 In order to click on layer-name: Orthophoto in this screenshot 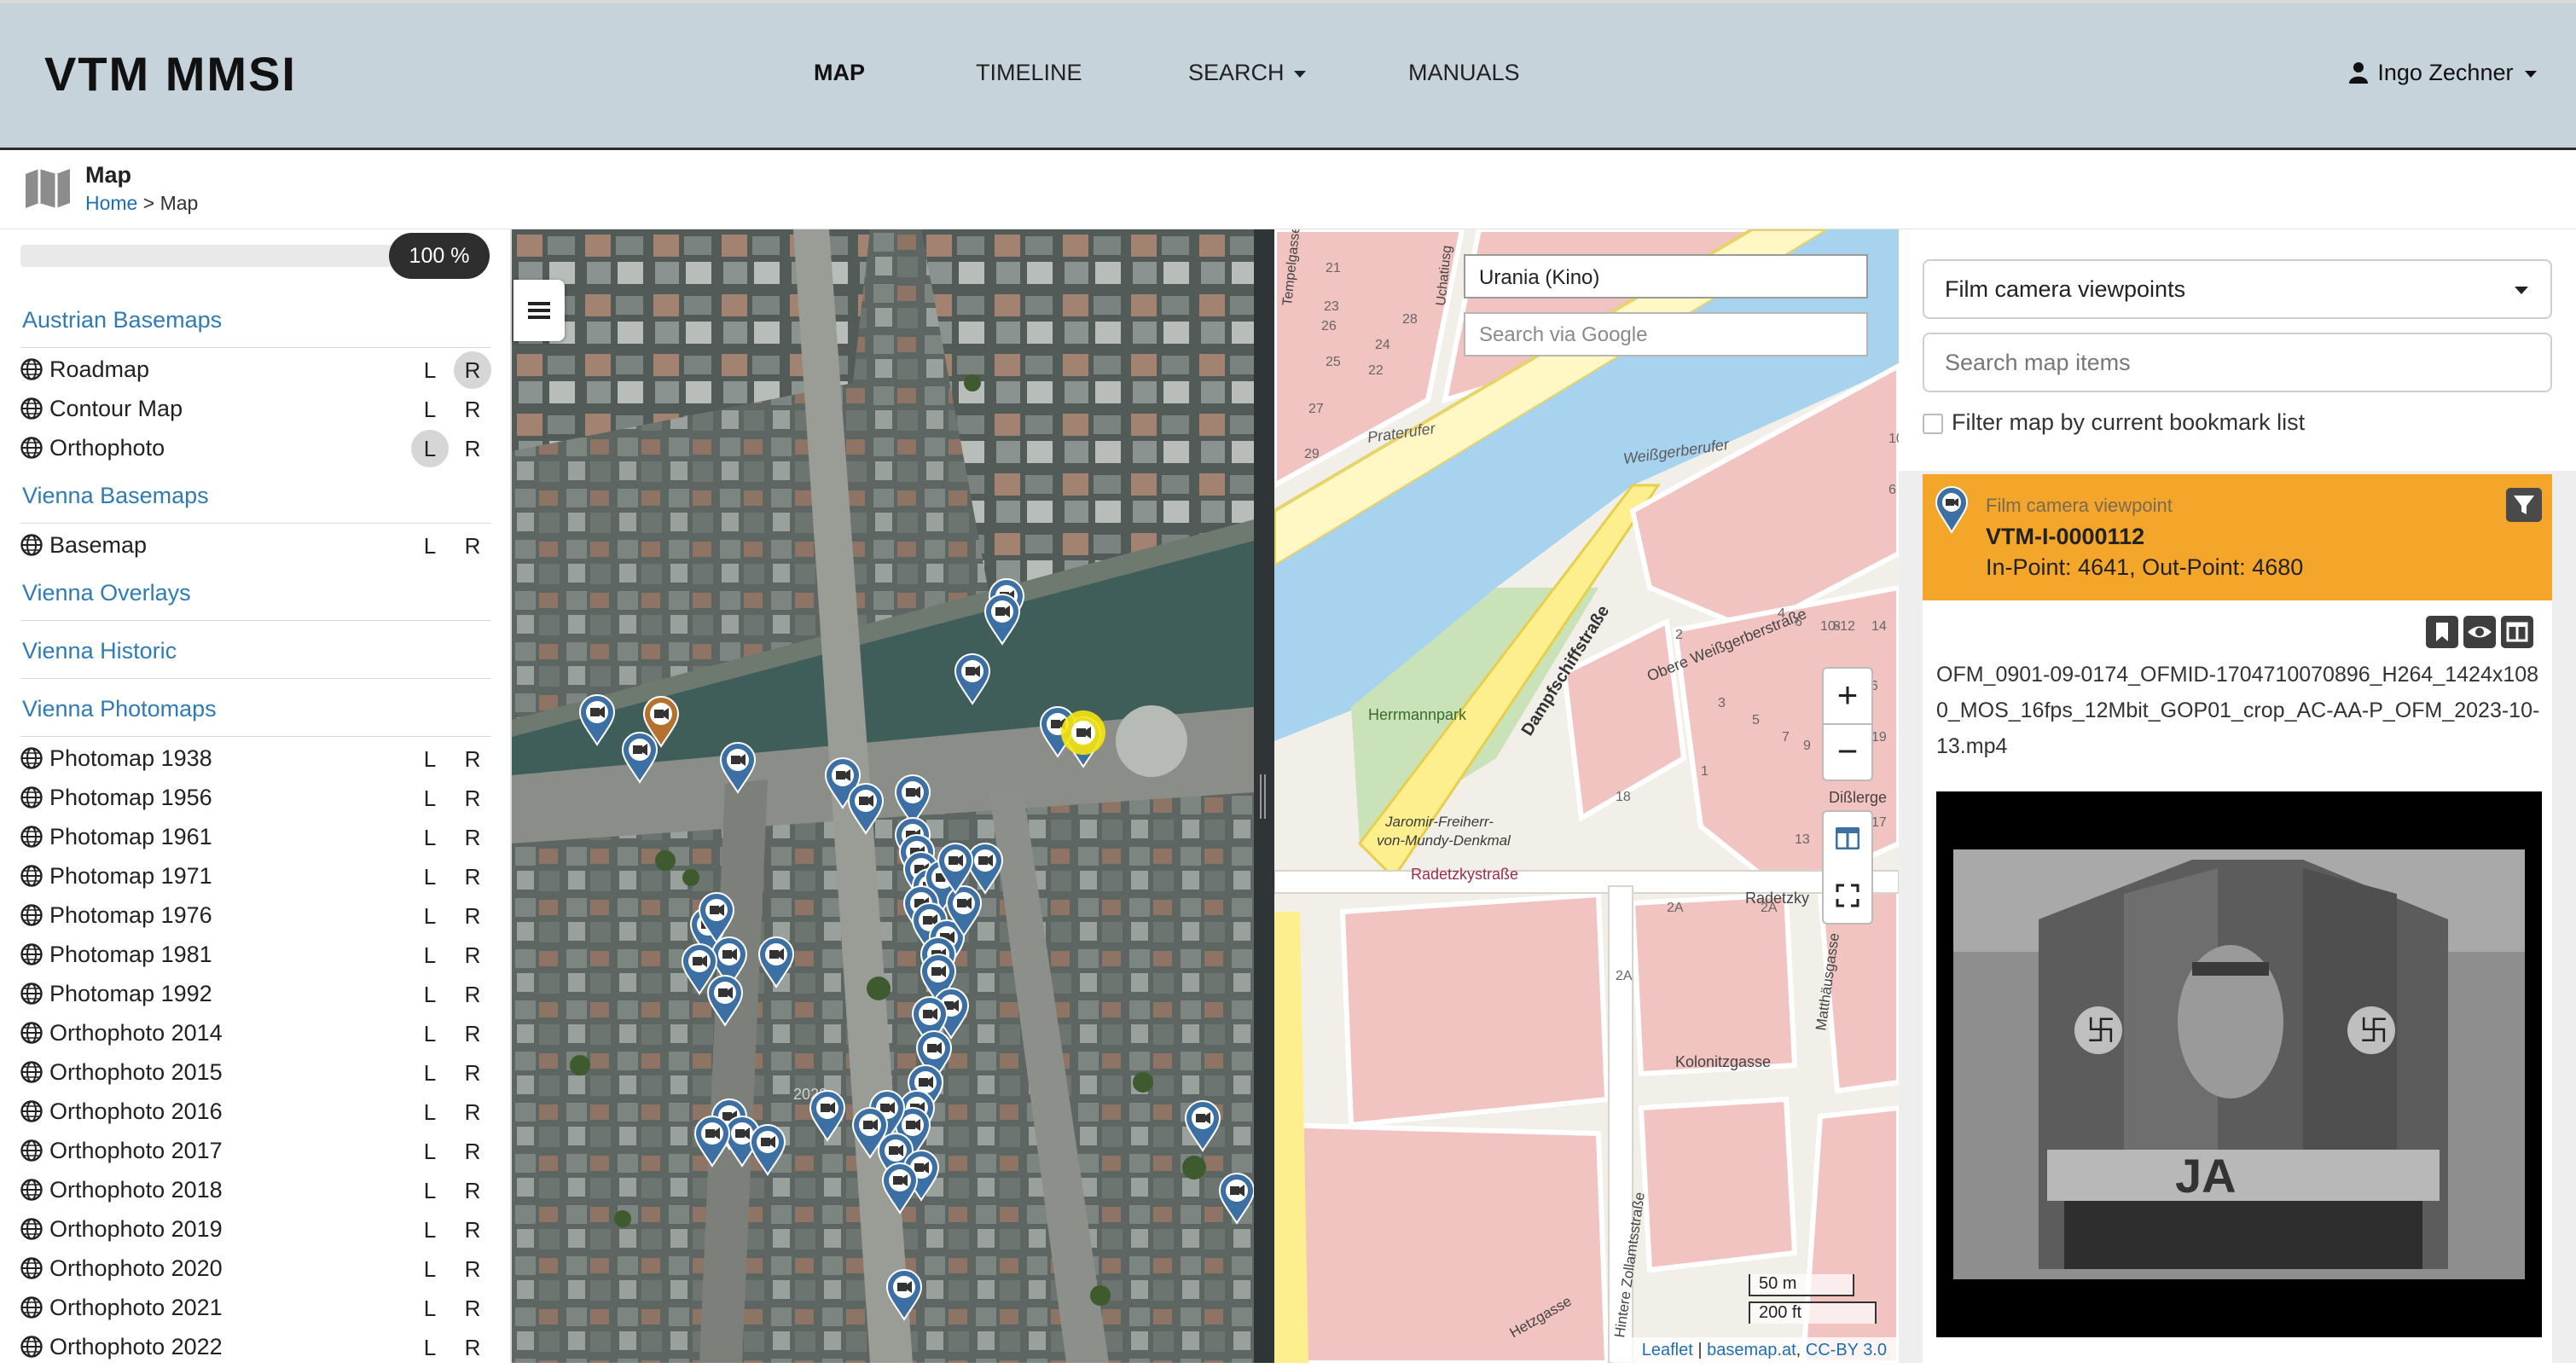, I will do `click(107, 448)`.